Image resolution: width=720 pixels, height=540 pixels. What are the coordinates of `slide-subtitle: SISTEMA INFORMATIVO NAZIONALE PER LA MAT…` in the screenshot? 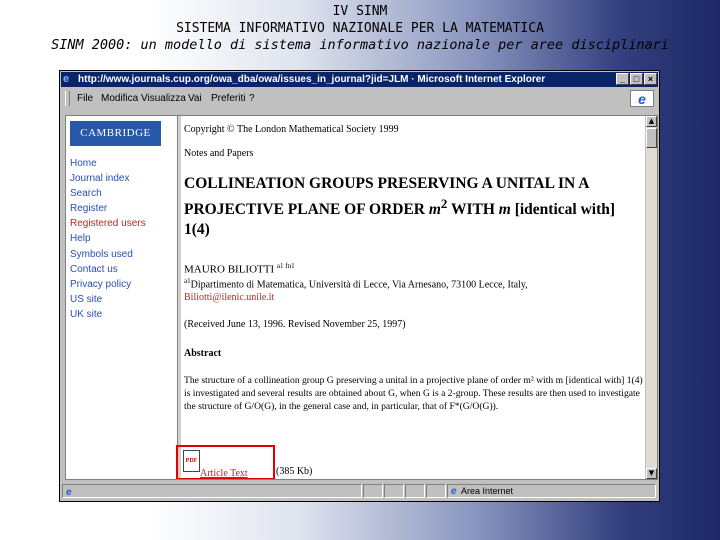 It's located at (360, 28).